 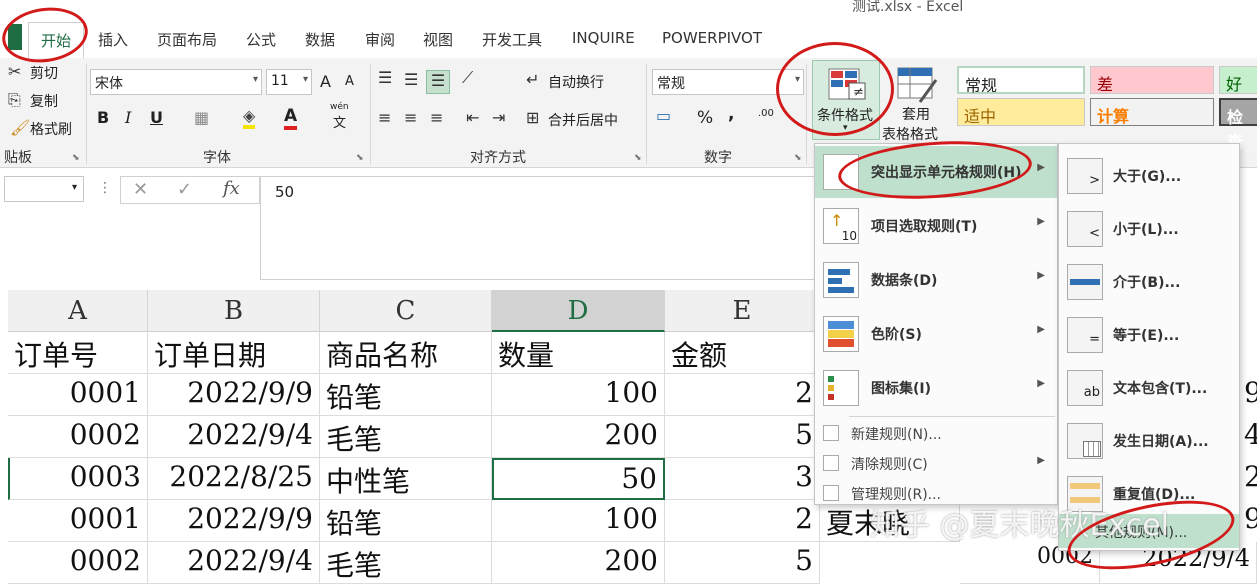 I want to click on column-header-c: C, so click(x=406, y=311).